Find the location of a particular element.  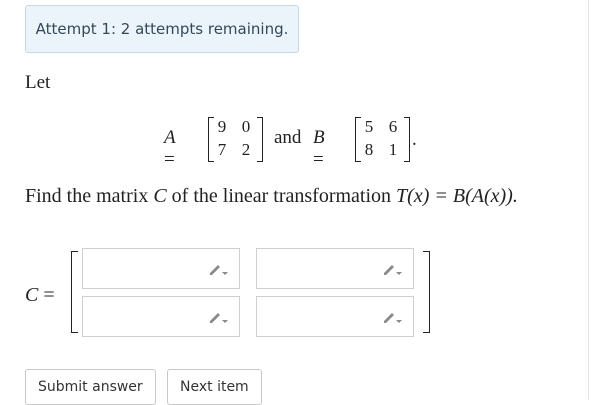

matrix-b-cell: 1 is located at coordinates (393, 149).